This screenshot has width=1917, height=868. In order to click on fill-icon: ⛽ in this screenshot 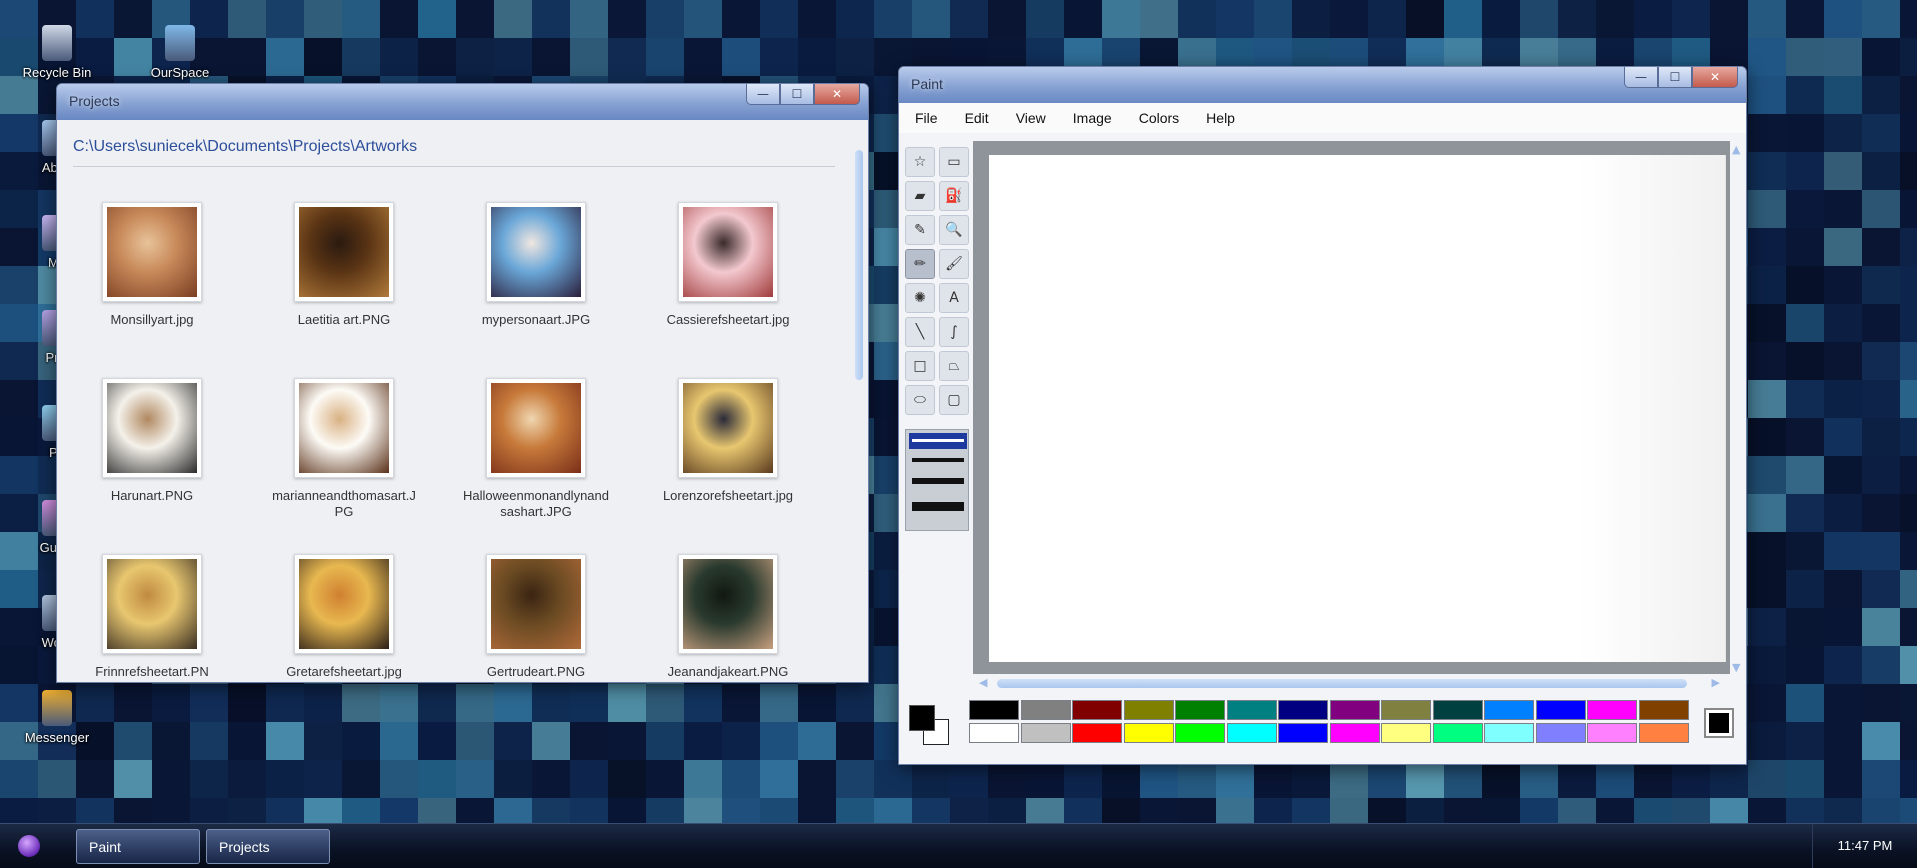, I will do `click(954, 196)`.